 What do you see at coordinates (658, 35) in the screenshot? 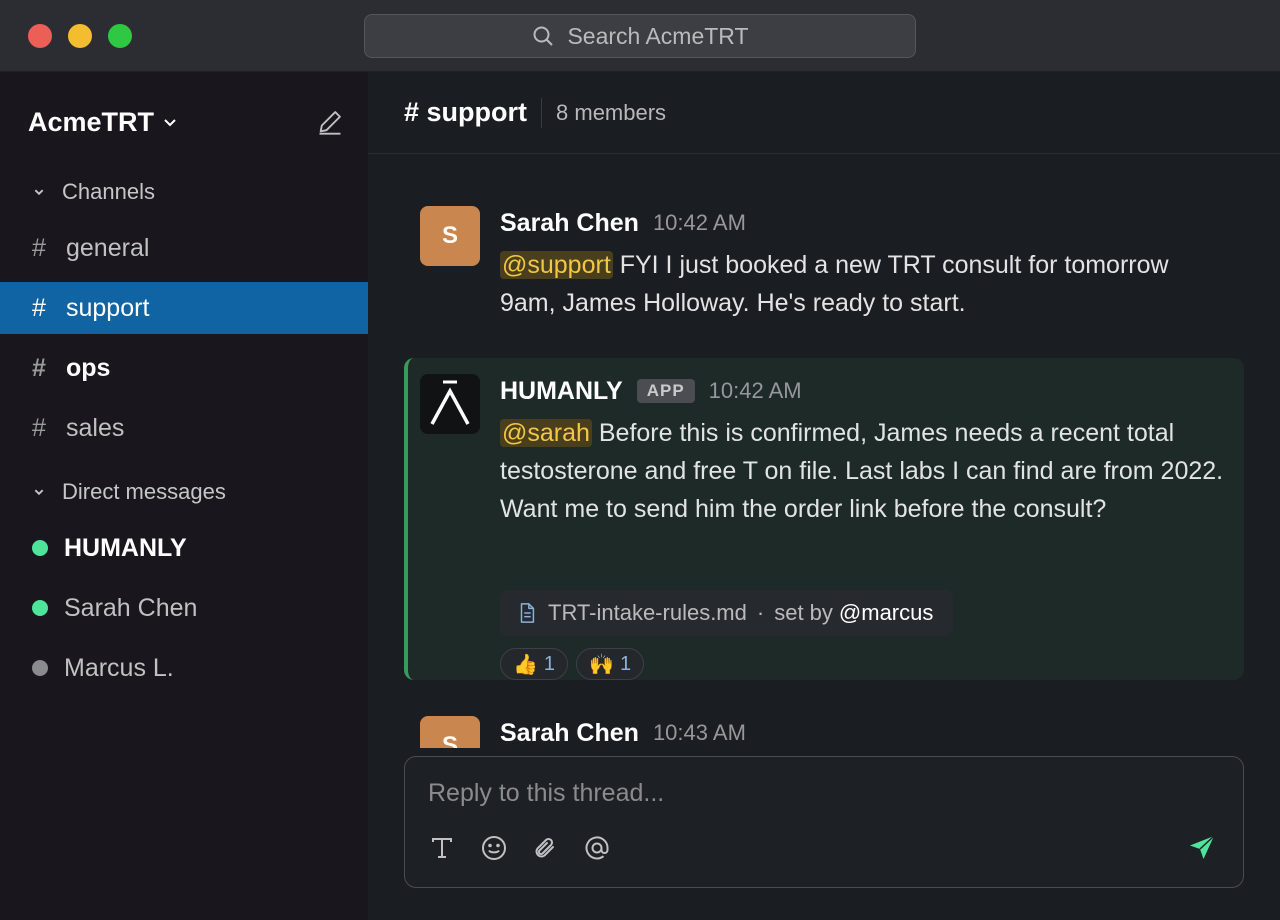
I see `search-placeholder: Search AcmeTRT` at bounding box center [658, 35].